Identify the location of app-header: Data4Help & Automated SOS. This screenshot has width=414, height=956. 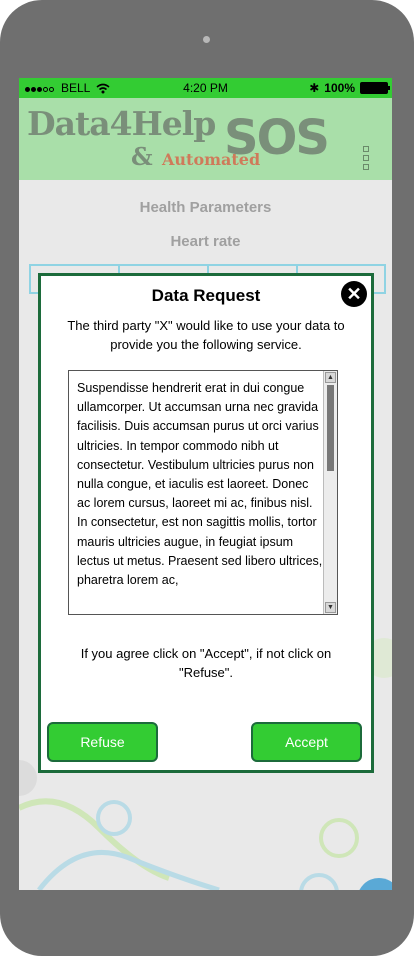
(205, 139).